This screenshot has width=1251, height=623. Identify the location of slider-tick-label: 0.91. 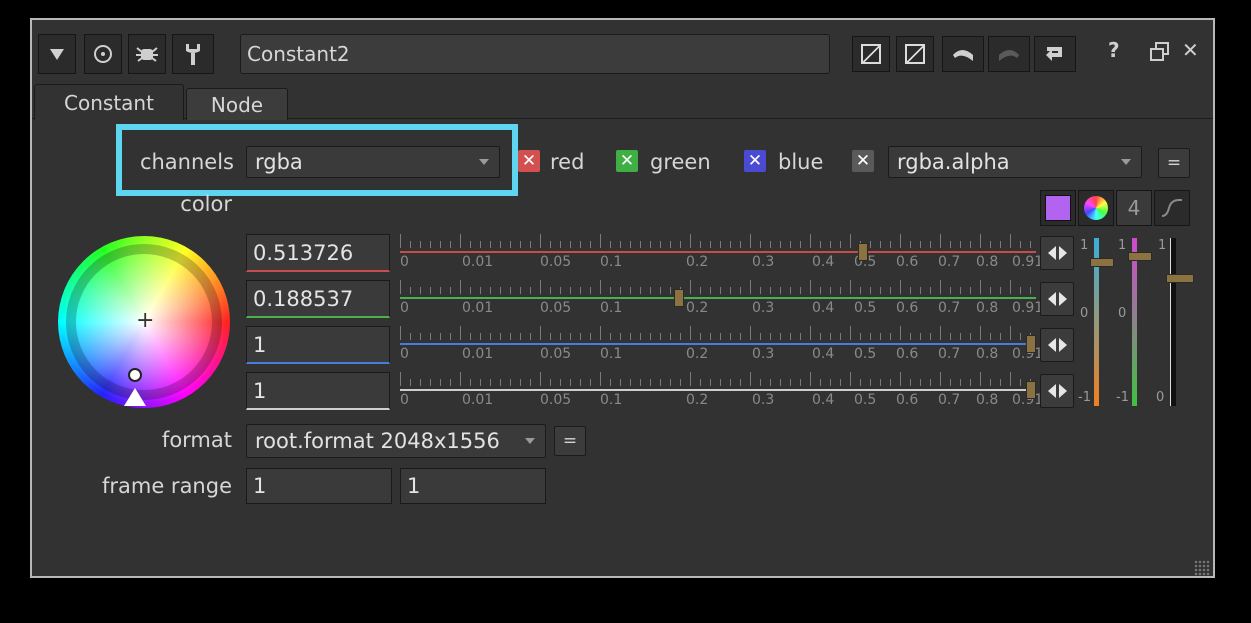
(1028, 308).